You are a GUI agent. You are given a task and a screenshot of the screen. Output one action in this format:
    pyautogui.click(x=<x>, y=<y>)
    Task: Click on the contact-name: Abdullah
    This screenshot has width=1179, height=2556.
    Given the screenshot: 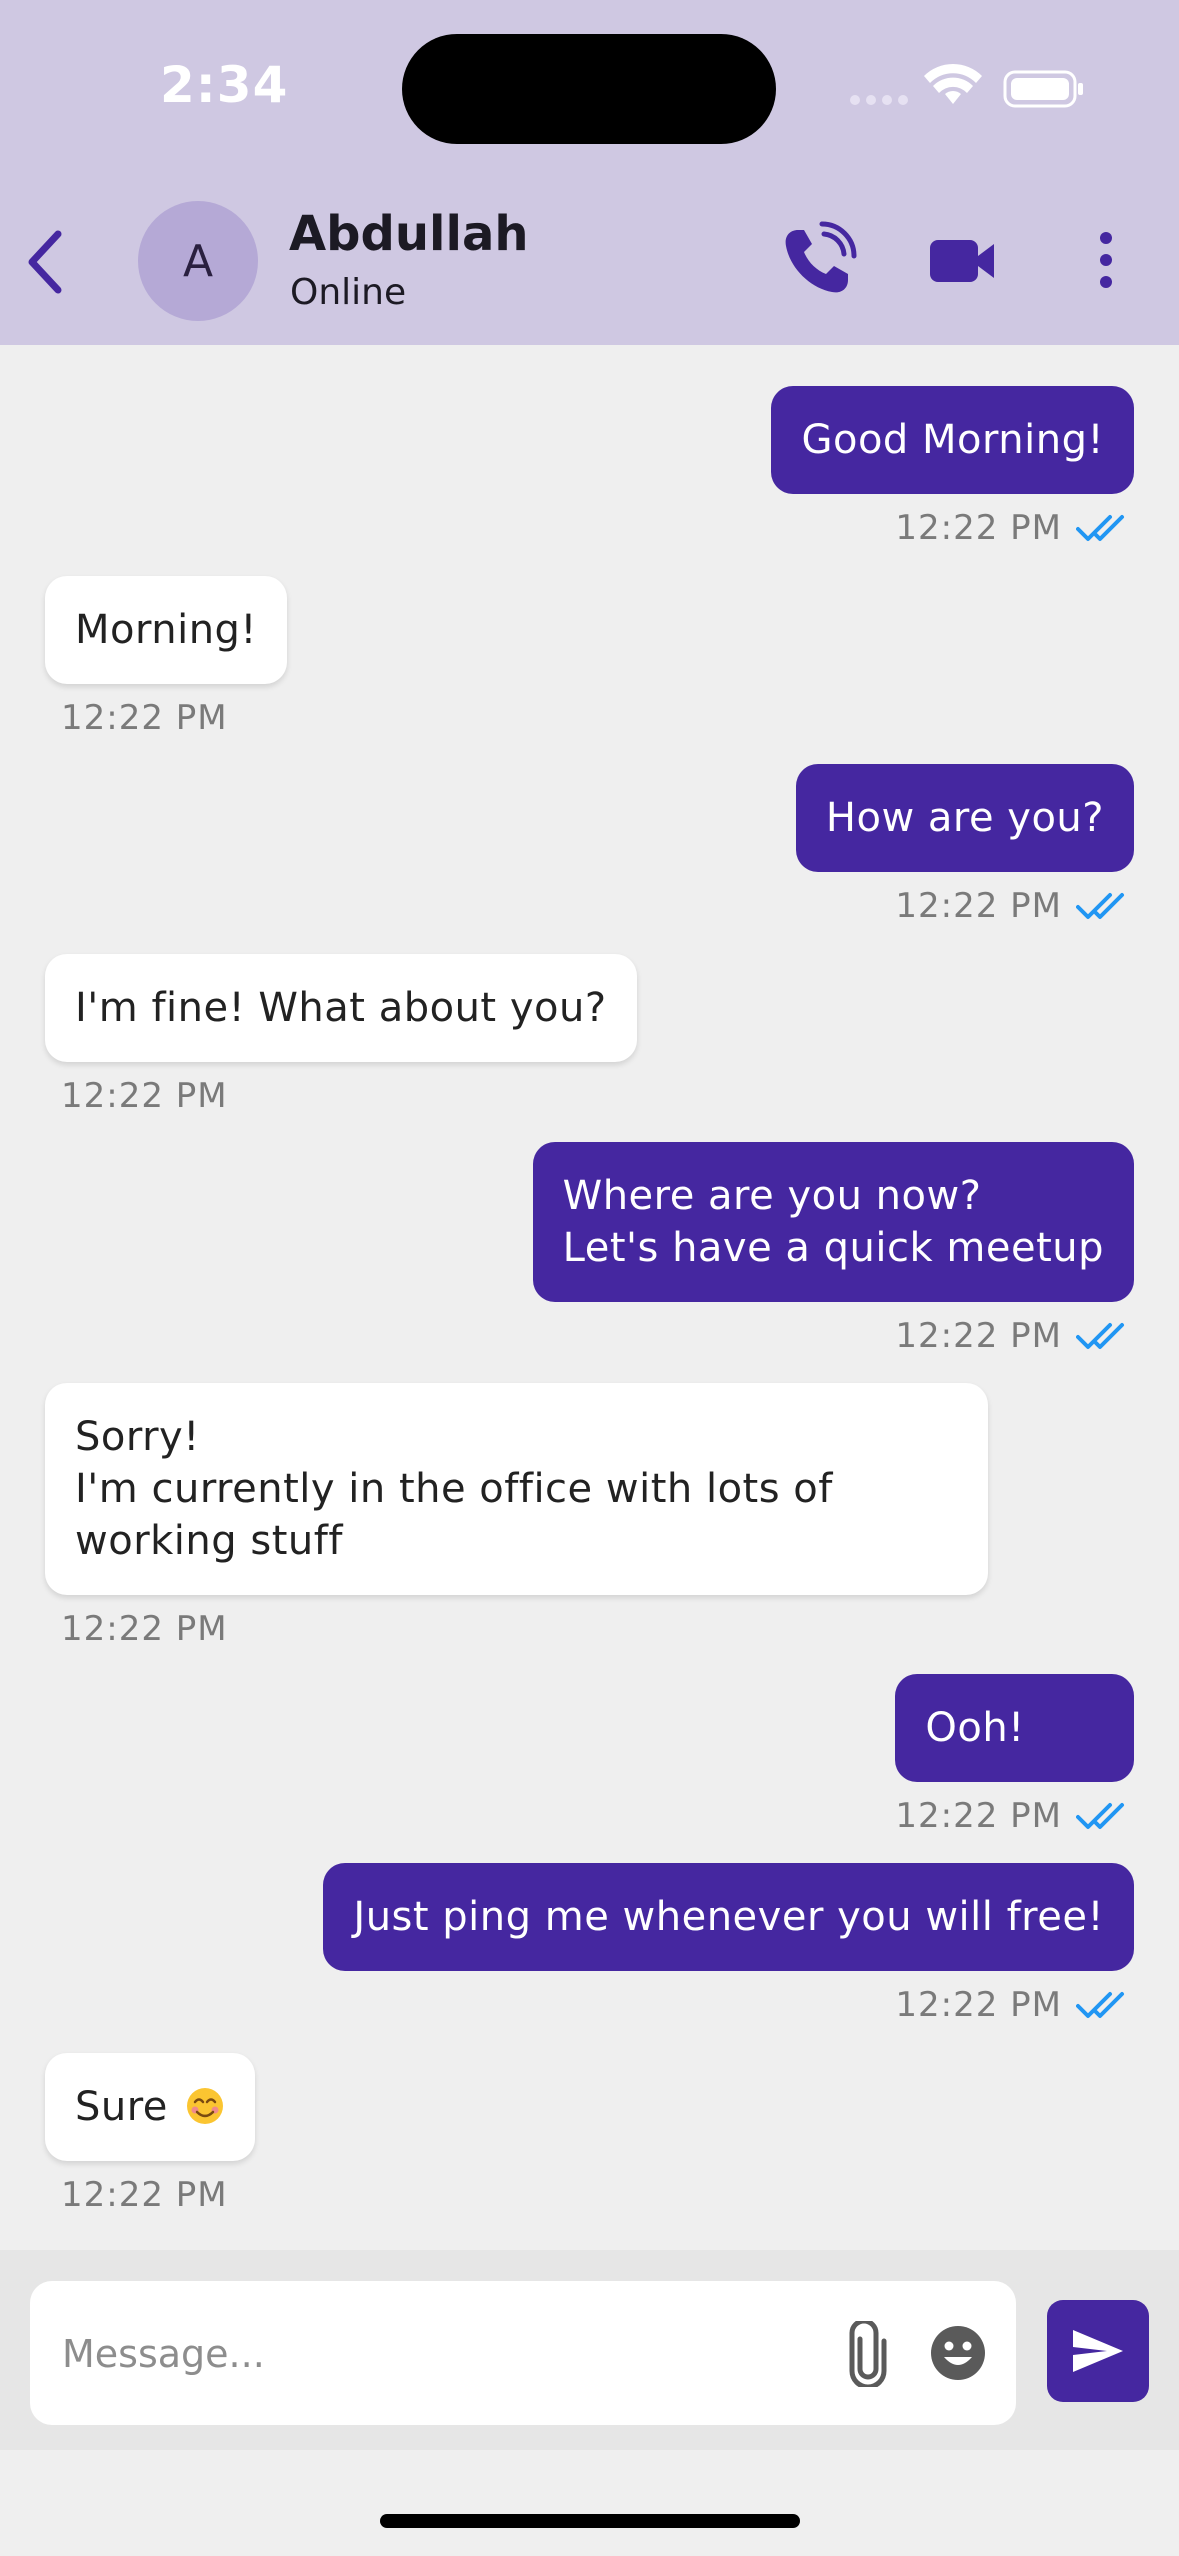 What is the action you would take?
    pyautogui.click(x=409, y=234)
    